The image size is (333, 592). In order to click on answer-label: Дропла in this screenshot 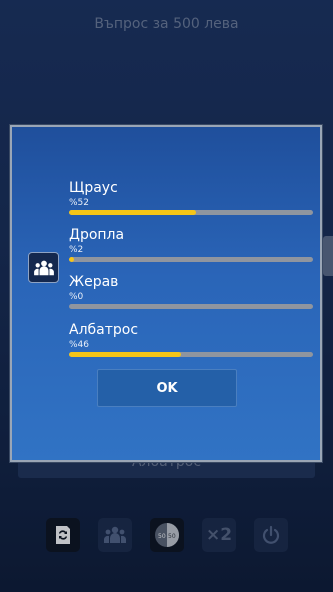, I will do `click(97, 235)`.